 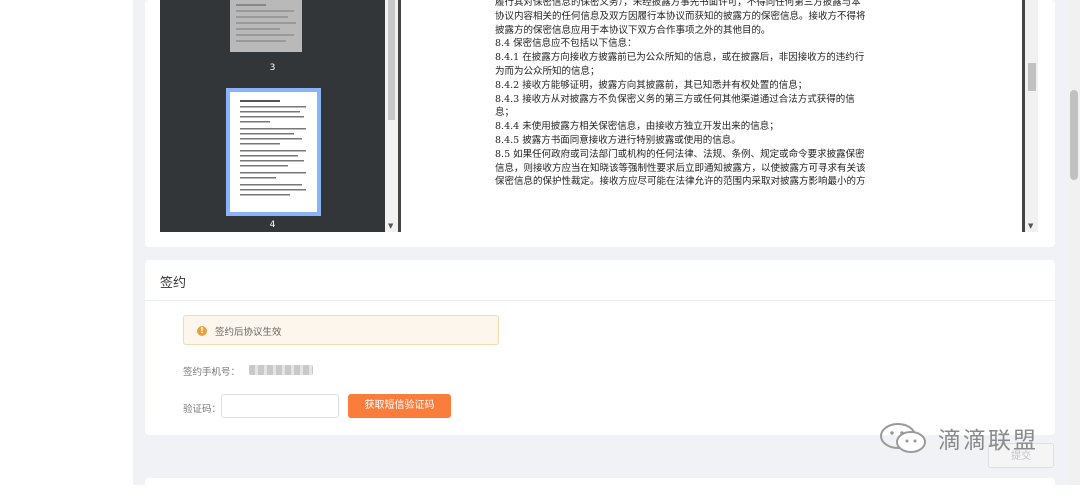 I want to click on thumbnail-scrollbar: ▼, so click(x=391, y=116).